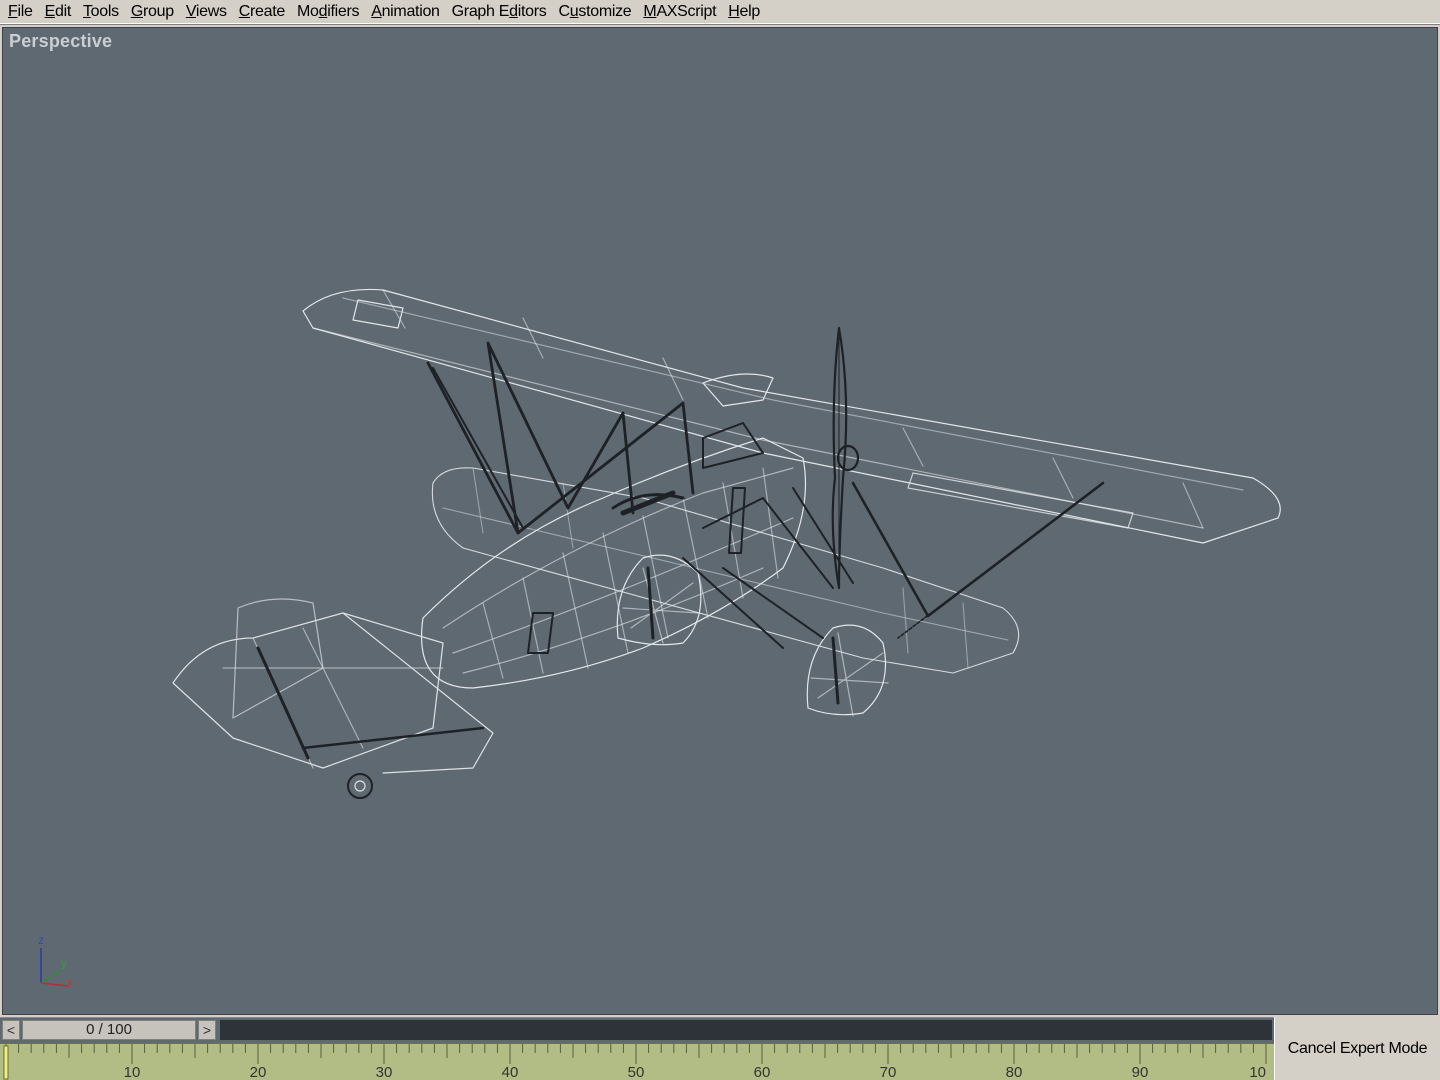 The image size is (1440, 1080). What do you see at coordinates (1014, 1072) in the screenshot?
I see `ruler-label: 80` at bounding box center [1014, 1072].